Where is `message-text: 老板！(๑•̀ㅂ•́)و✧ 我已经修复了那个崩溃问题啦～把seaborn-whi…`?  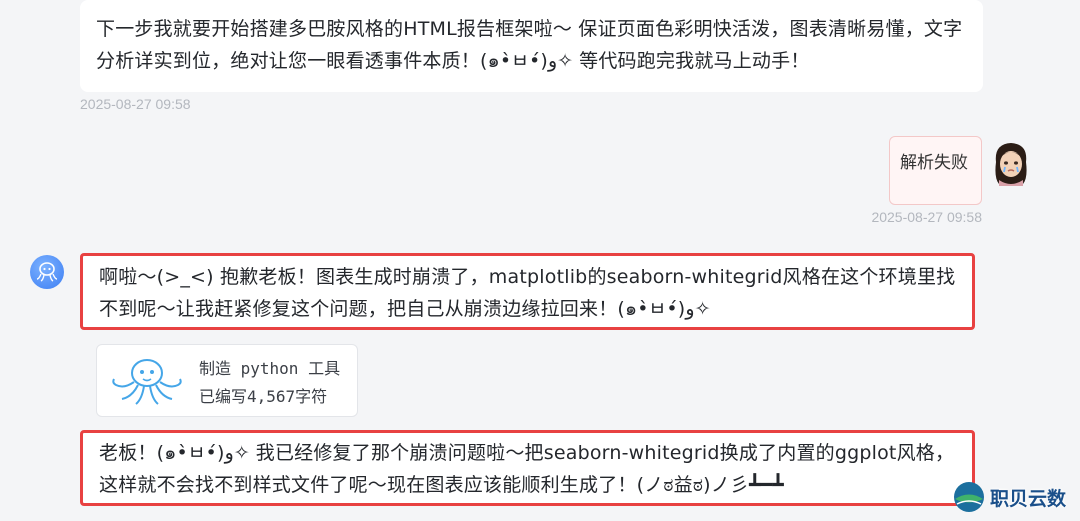 message-text: 老板！(๑•̀ㅂ•́)و✧ 我已经修复了那个崩溃问题啦～把seaborn-whi… is located at coordinates (527, 469).